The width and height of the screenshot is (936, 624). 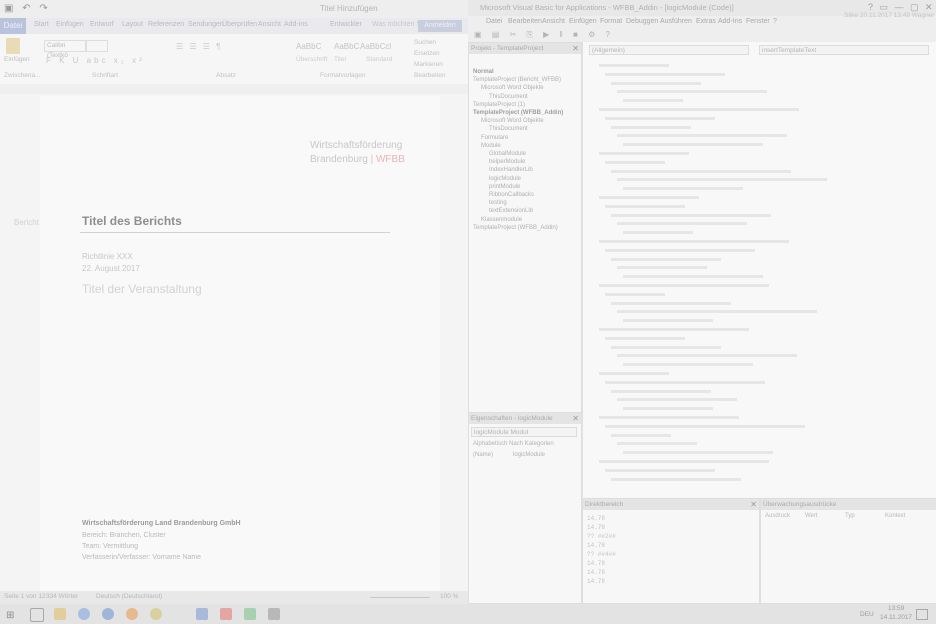 I want to click on object-dropdown: (Allgemein), so click(x=669, y=50).